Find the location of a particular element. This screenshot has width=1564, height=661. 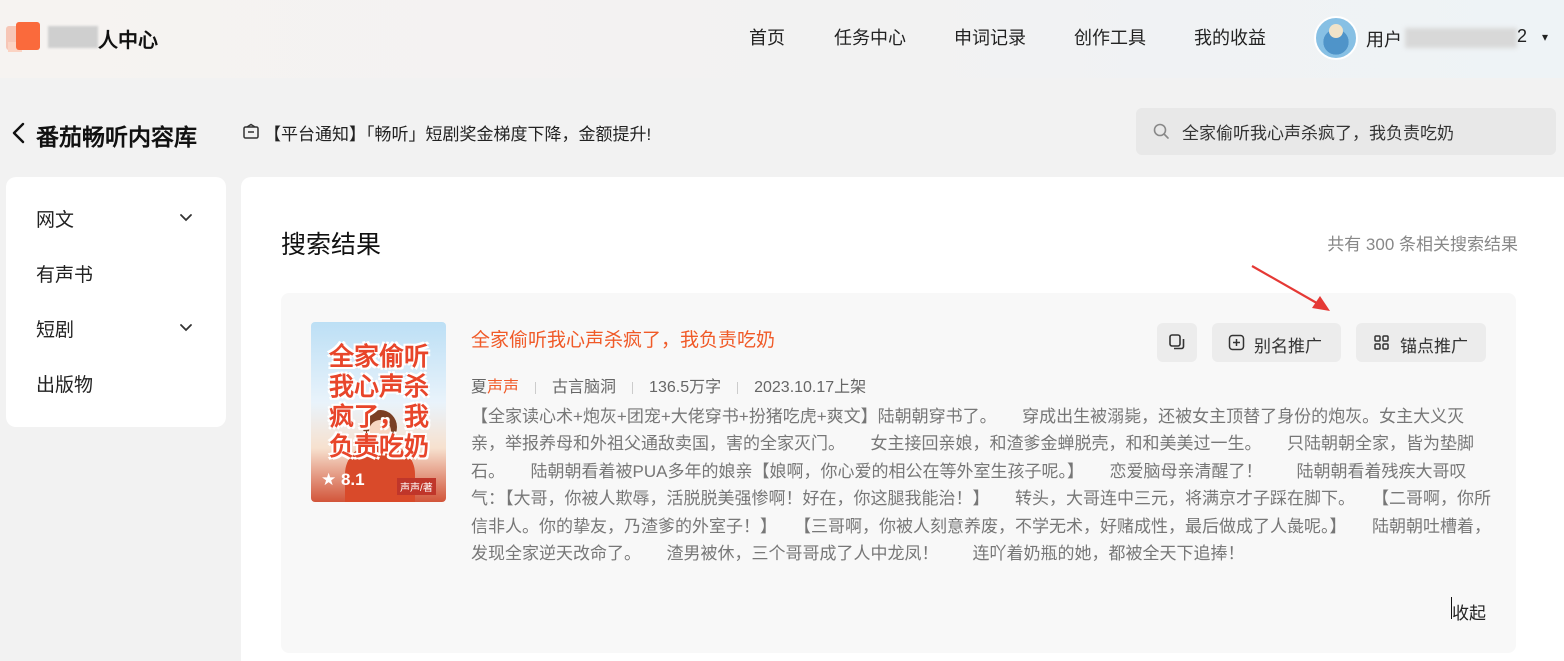

copy-icon is located at coordinates (1177, 342).